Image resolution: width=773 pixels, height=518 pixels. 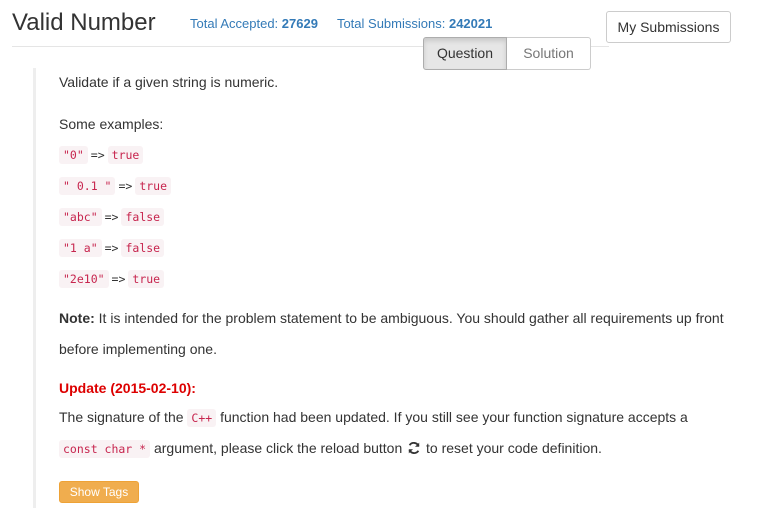 What do you see at coordinates (470, 23) in the screenshot?
I see `total-submissions-value: 242021` at bounding box center [470, 23].